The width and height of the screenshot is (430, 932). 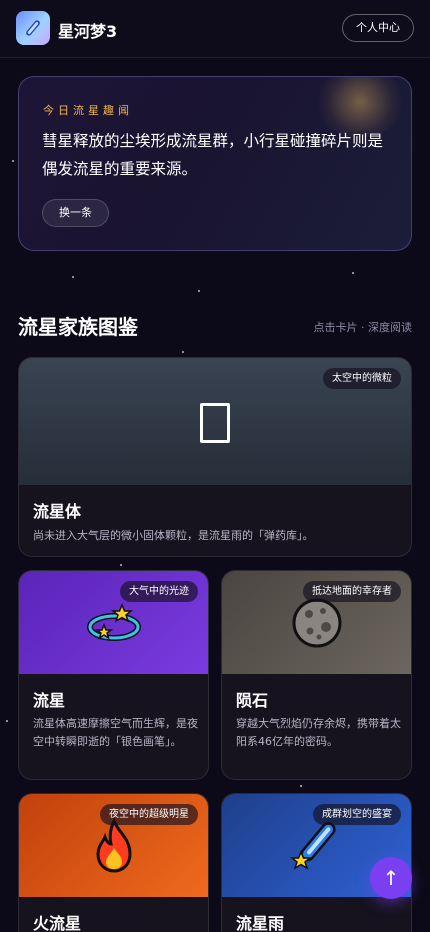 I want to click on card-title: 流星体, so click(x=57, y=511).